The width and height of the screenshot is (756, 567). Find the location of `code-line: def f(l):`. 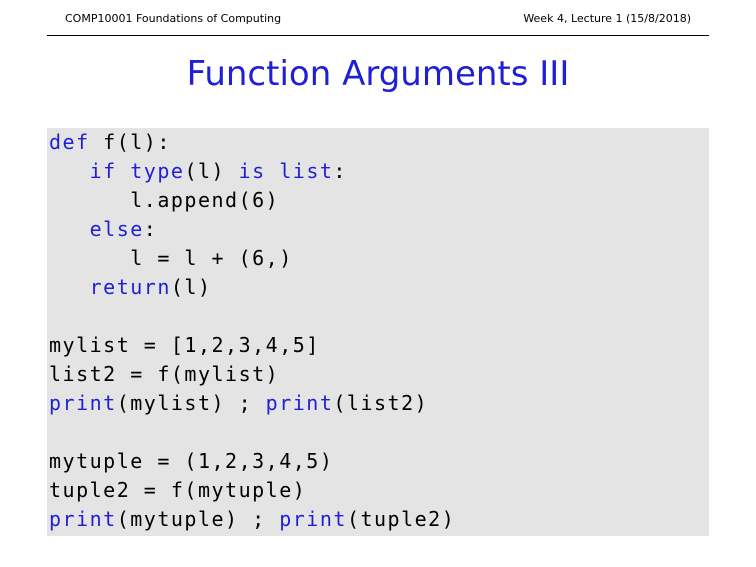

code-line: def f(l): is located at coordinates (110, 142).